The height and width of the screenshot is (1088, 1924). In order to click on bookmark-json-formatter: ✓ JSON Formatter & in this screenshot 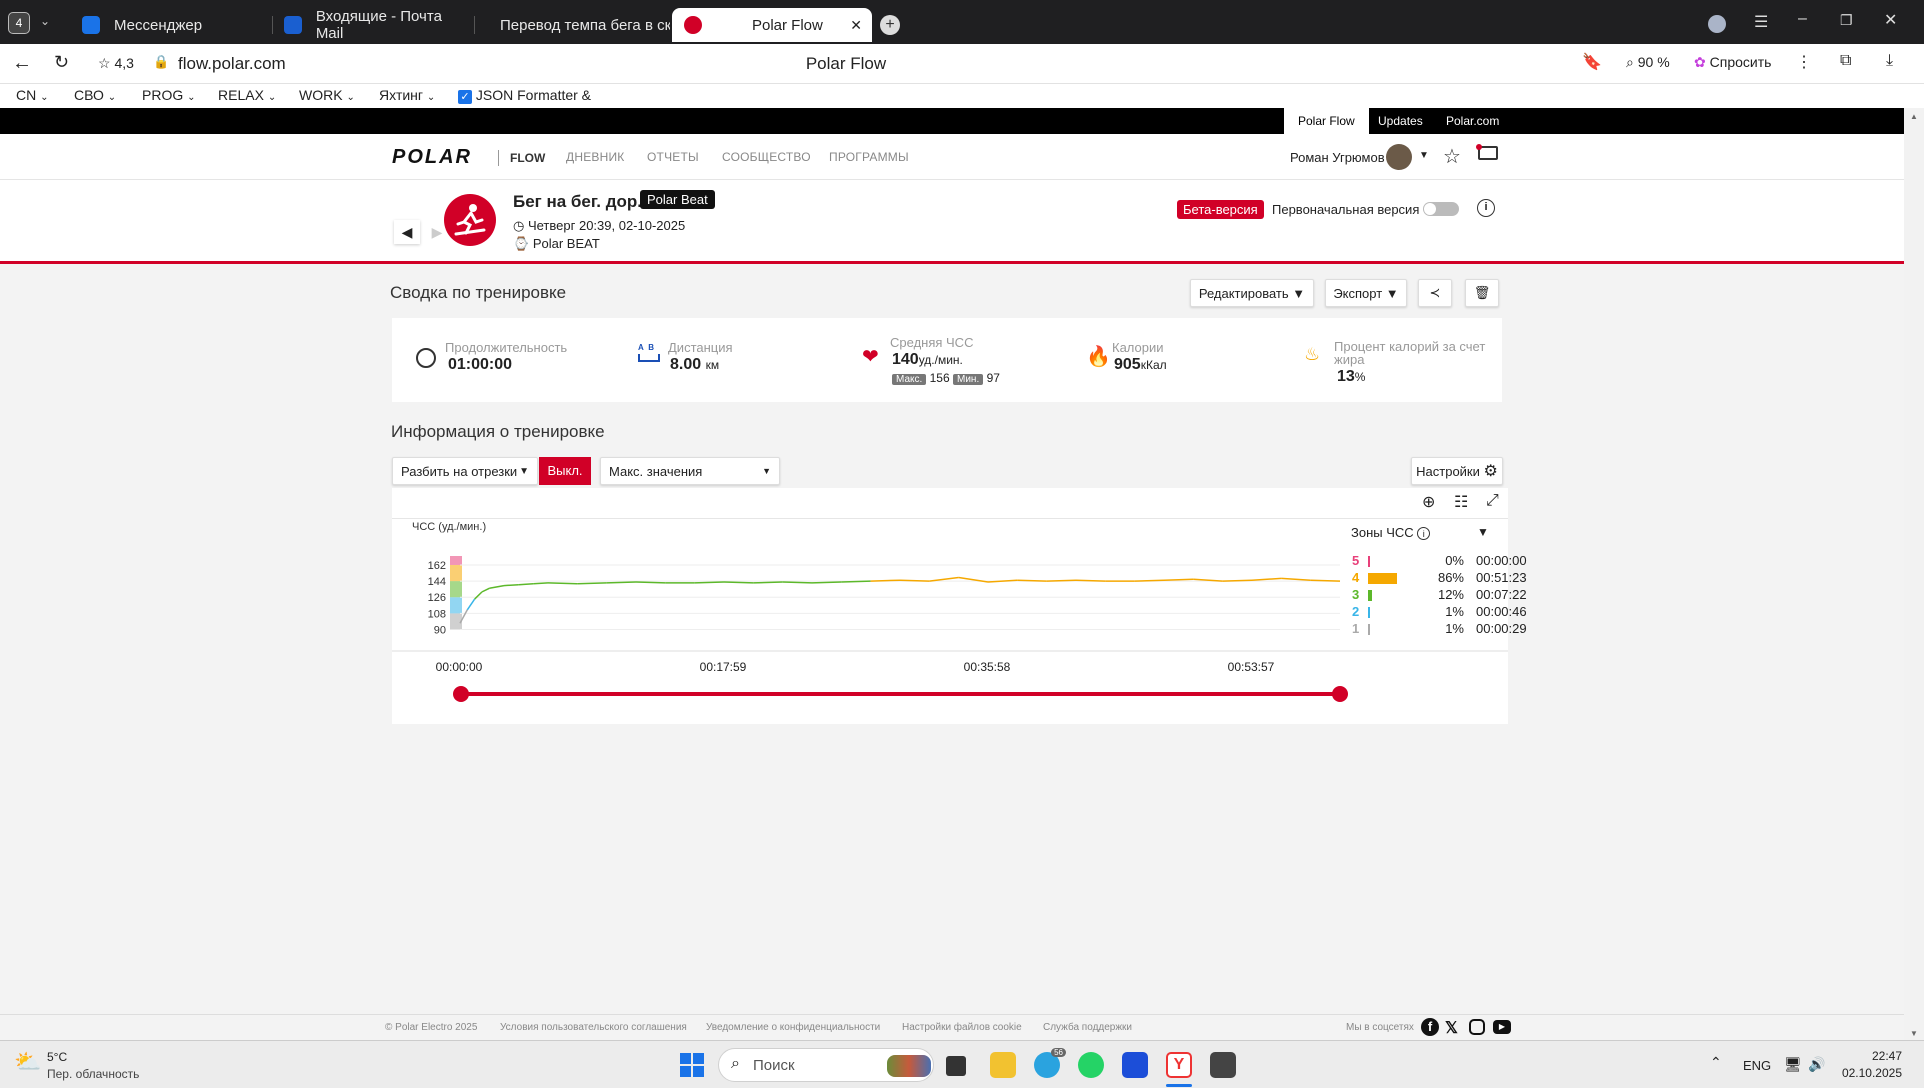, I will do `click(524, 95)`.